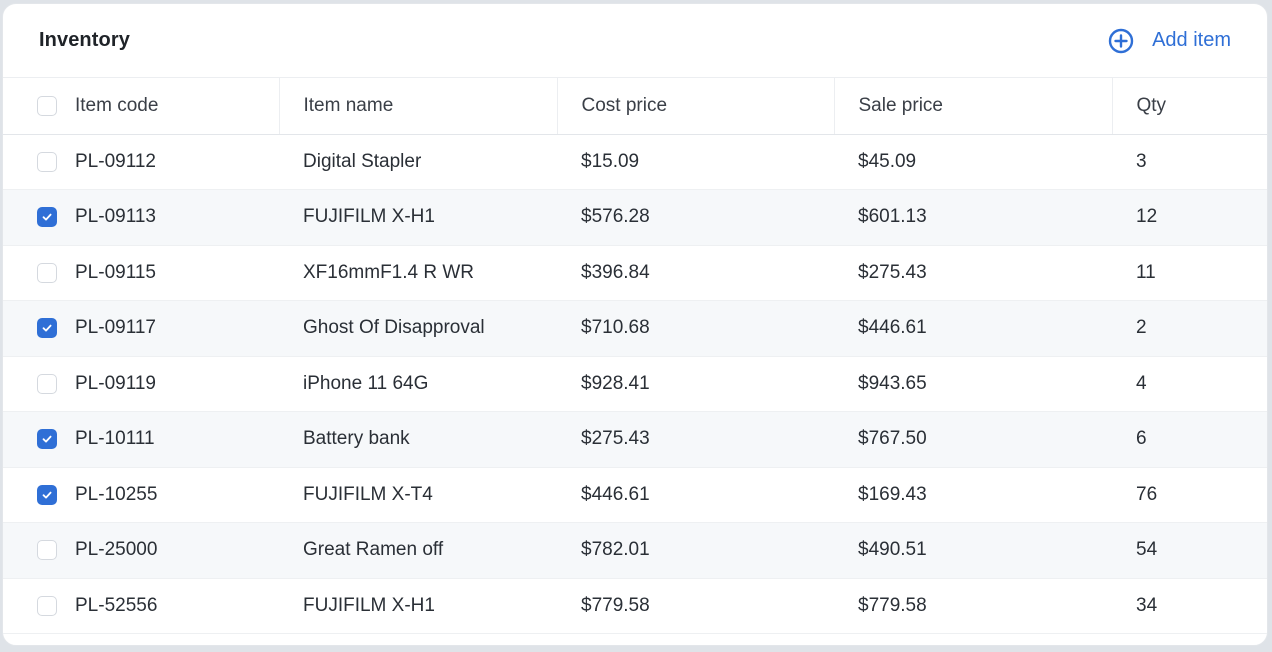 This screenshot has width=1272, height=652. I want to click on item-code-cell: PL-09113, so click(141, 217).